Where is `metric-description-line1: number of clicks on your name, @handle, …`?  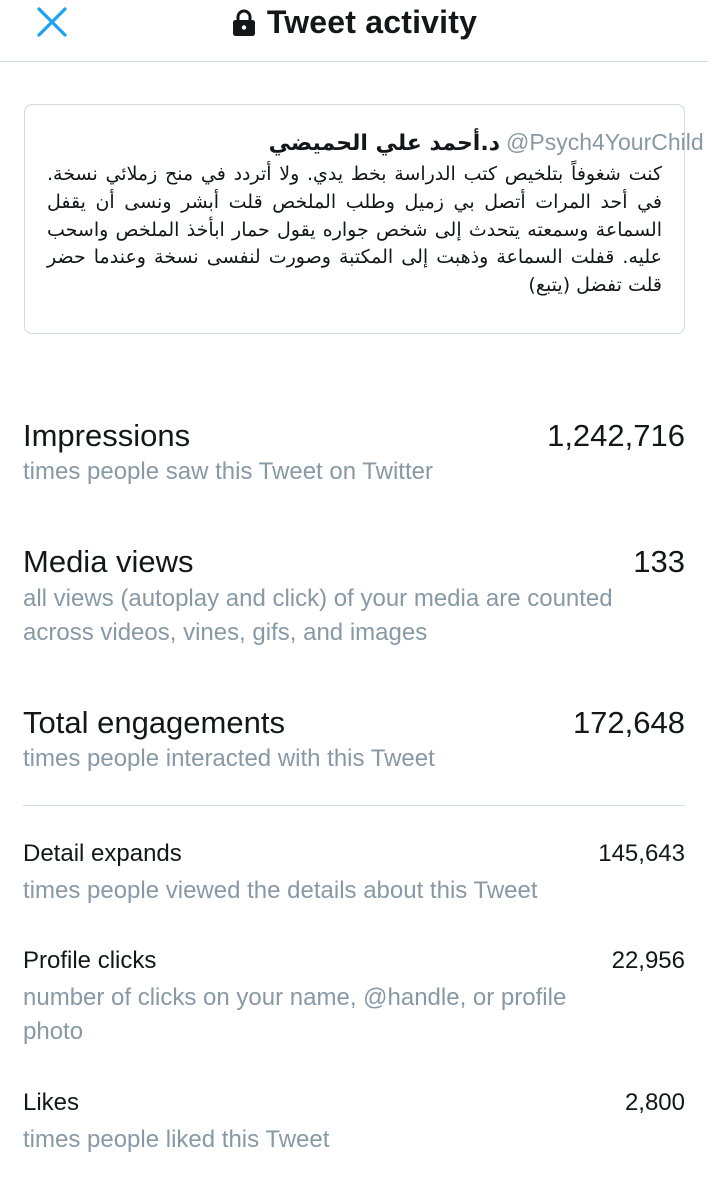 metric-description-line1: number of clicks on your name, @handle, … is located at coordinates (295, 997).